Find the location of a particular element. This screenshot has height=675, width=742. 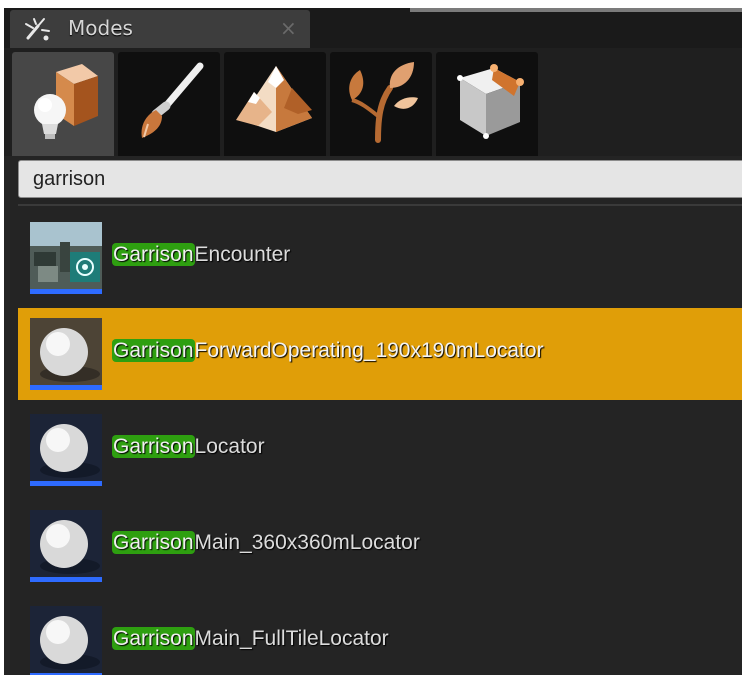

search-divider is located at coordinates (380, 205).